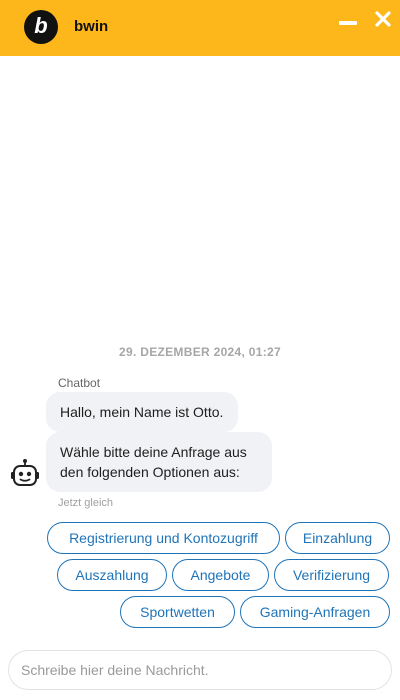 The image size is (400, 700). What do you see at coordinates (177, 612) in the screenshot?
I see `option-sportwetten: Sportwetten` at bounding box center [177, 612].